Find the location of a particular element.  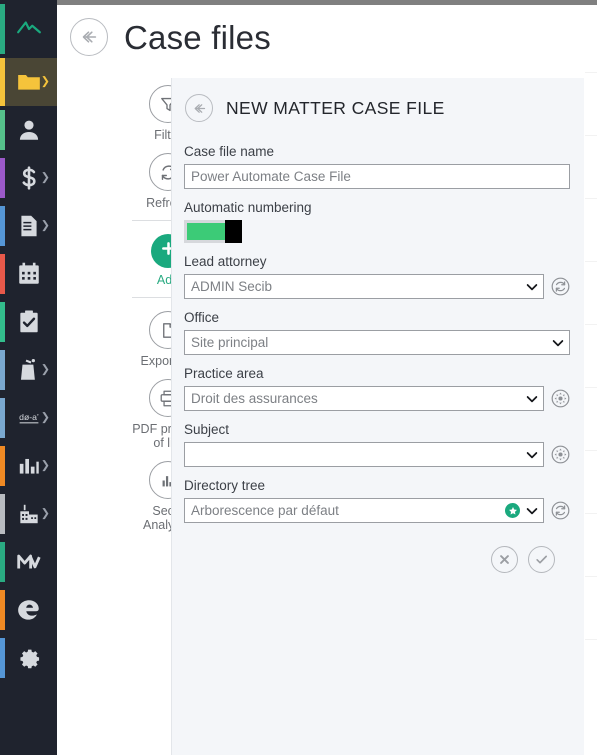

check-circle-icon is located at coordinates (541, 559).